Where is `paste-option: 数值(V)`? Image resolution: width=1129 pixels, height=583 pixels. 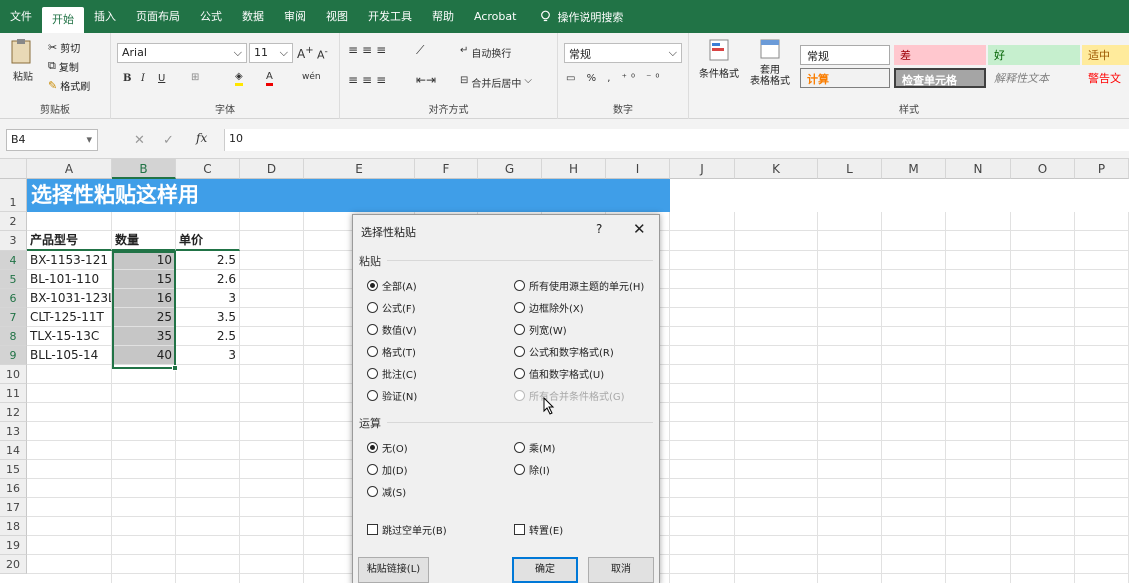
paste-option: 数值(V) is located at coordinates (392, 329).